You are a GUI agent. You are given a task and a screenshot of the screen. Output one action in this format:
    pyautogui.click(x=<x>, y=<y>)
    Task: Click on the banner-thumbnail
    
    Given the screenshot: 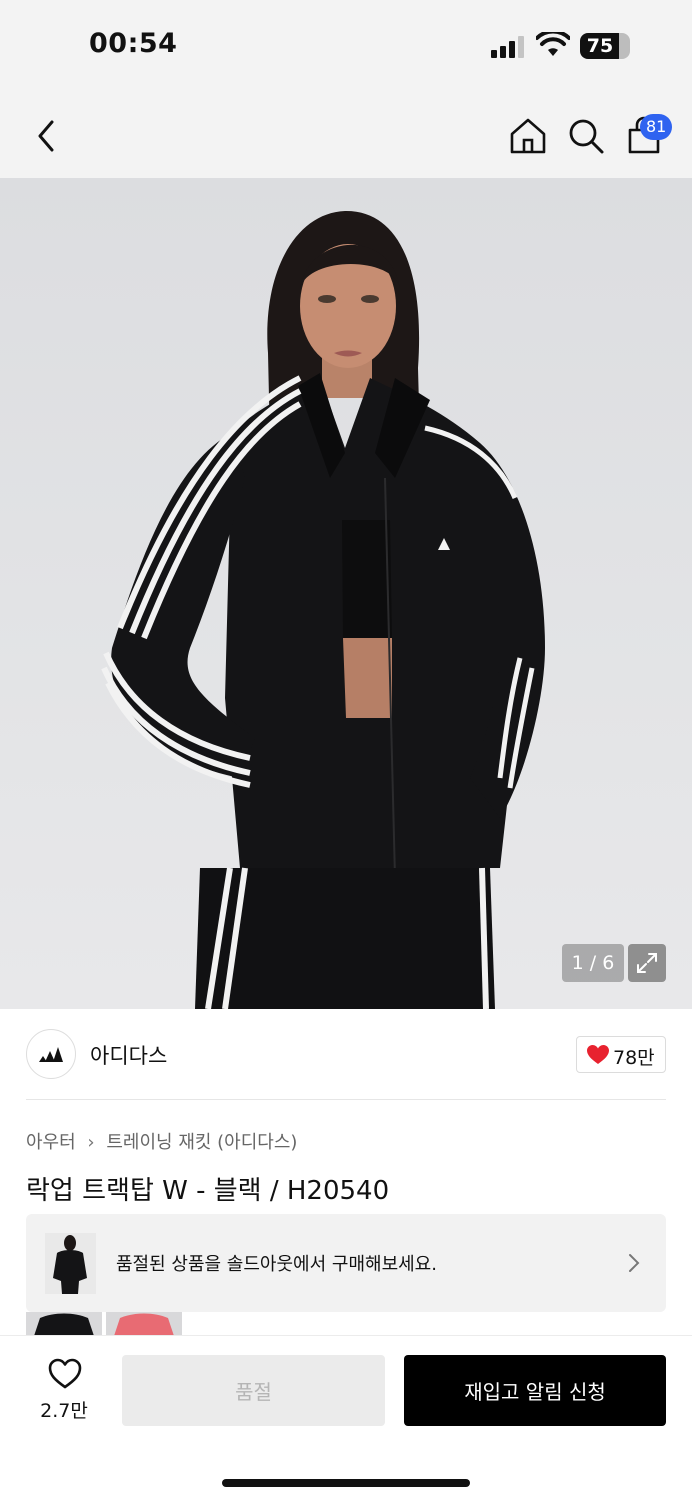 What is the action you would take?
    pyautogui.click(x=70, y=1263)
    